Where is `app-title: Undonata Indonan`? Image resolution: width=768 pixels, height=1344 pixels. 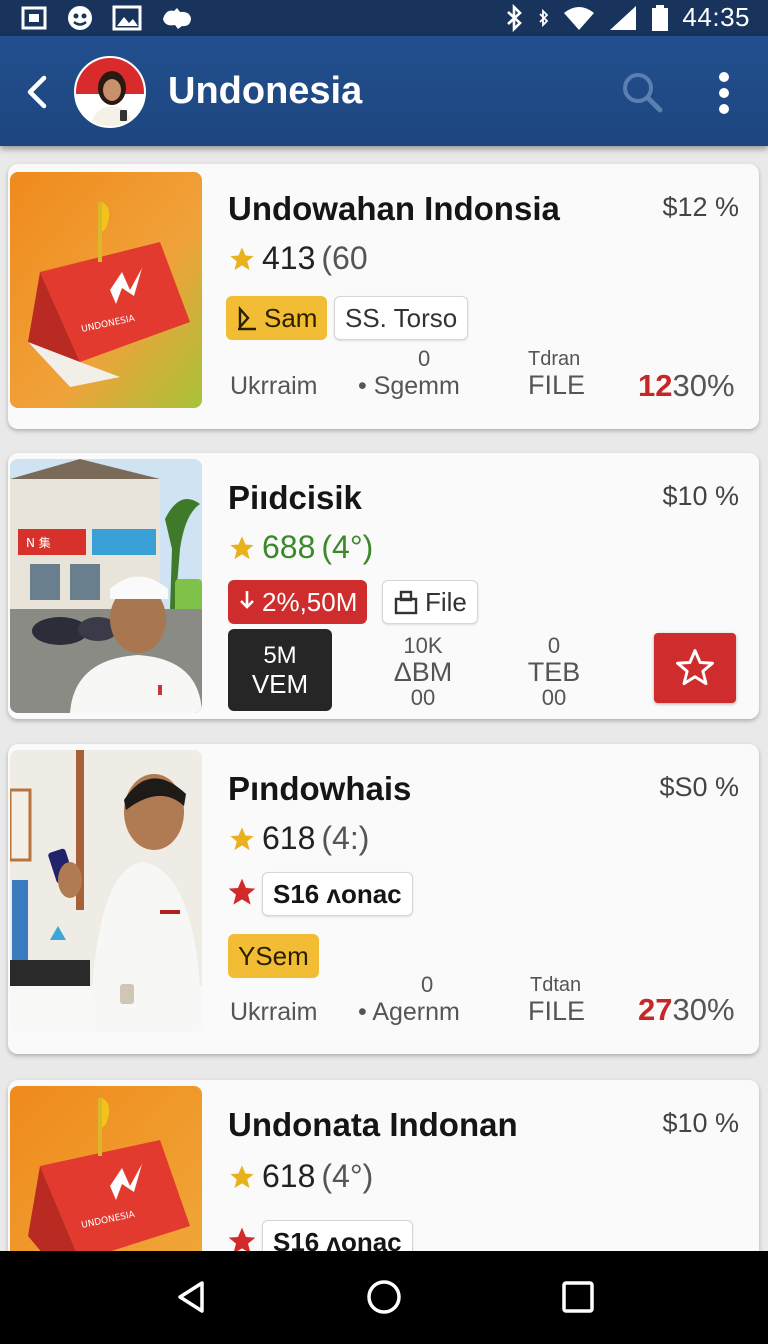 app-title: Undonata Indonan is located at coordinates (373, 1124).